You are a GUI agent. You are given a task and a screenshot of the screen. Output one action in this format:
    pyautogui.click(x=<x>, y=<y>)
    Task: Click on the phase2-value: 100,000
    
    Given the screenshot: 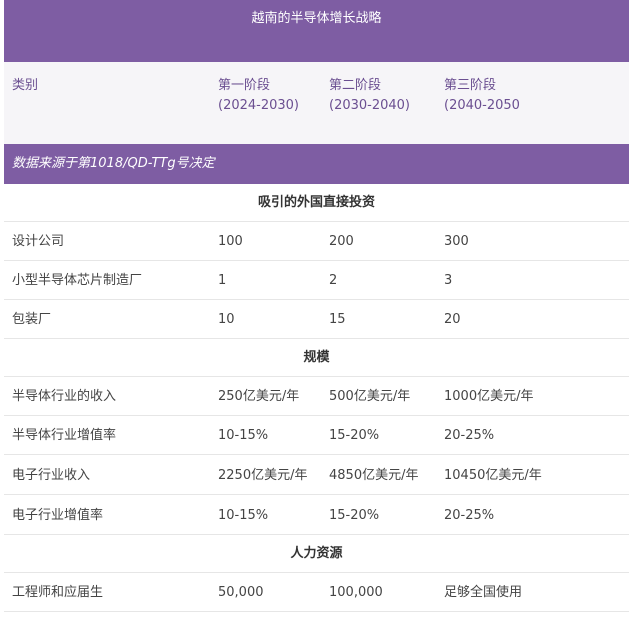 What is the action you would take?
    pyautogui.click(x=356, y=592)
    